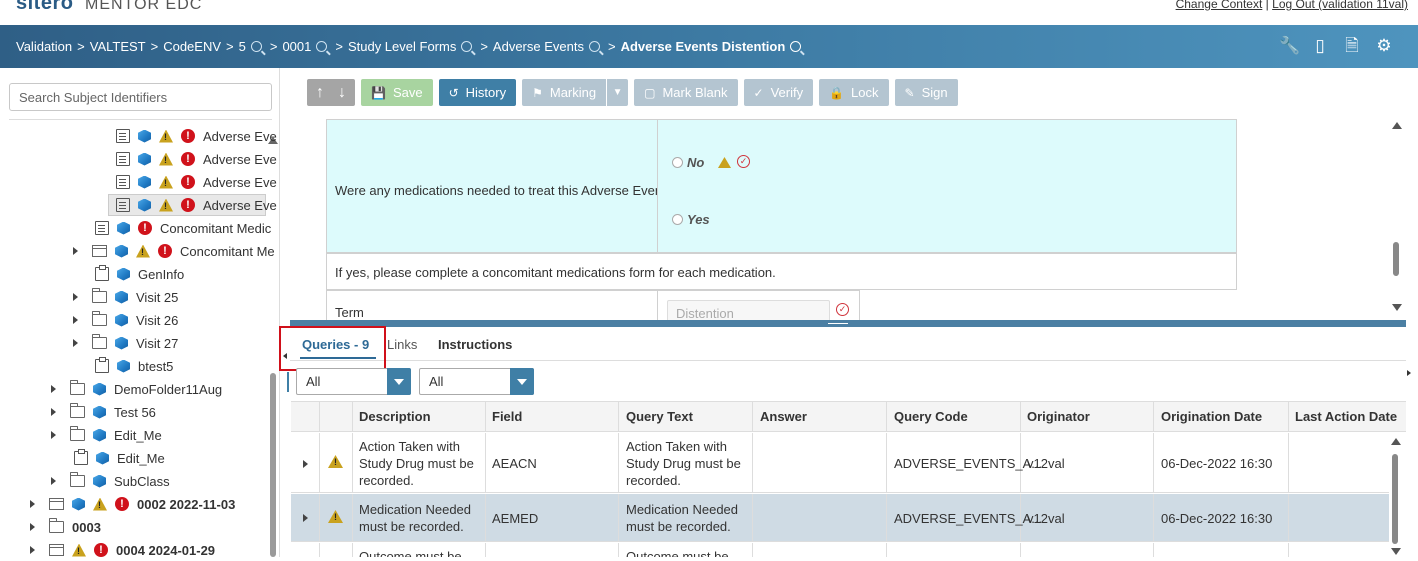 Image resolution: width=1418 pixels, height=561 pixels. I want to click on form-scrollbar, so click(1396, 259).